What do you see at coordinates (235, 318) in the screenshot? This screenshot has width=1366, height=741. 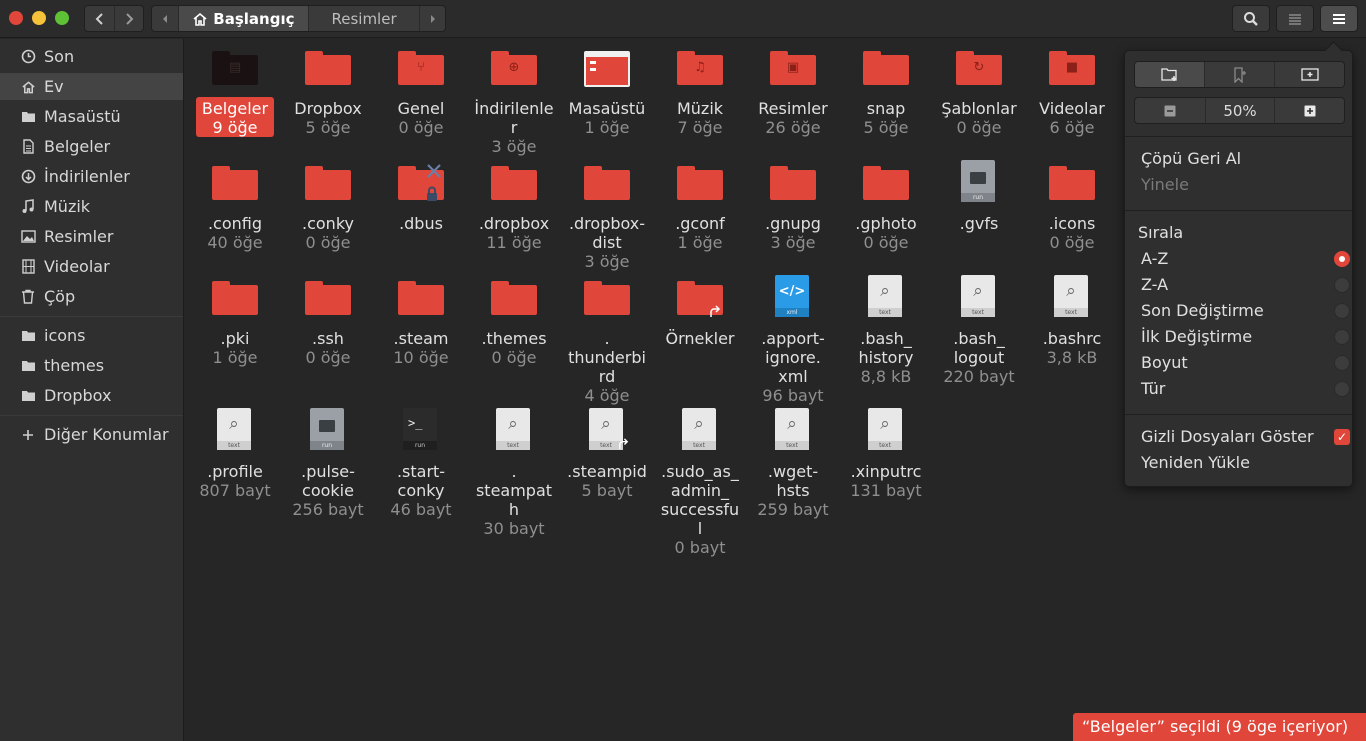 I see `file-item-pki: .pki 1 öğe` at bounding box center [235, 318].